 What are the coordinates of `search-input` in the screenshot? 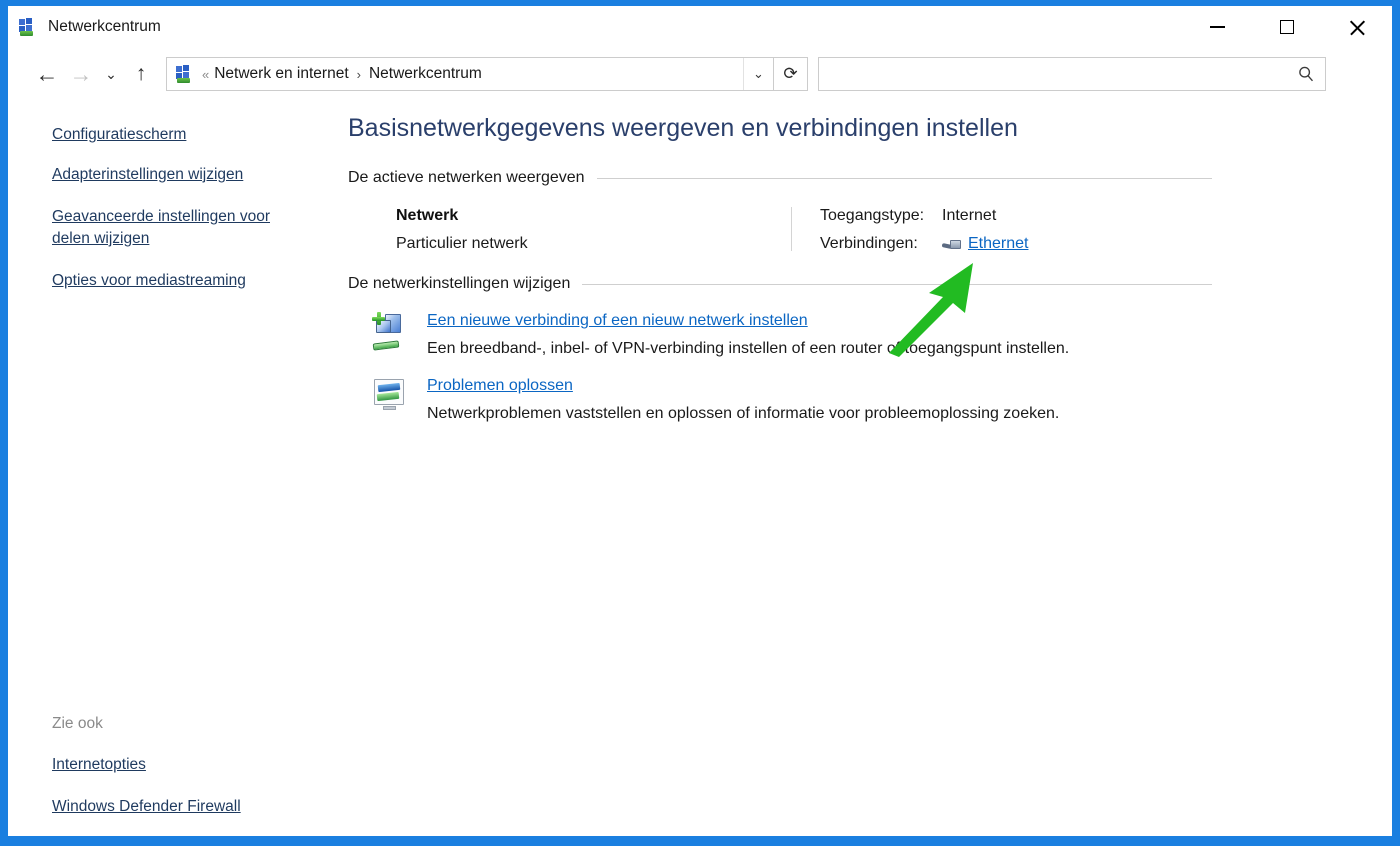 It's located at (1063, 74).